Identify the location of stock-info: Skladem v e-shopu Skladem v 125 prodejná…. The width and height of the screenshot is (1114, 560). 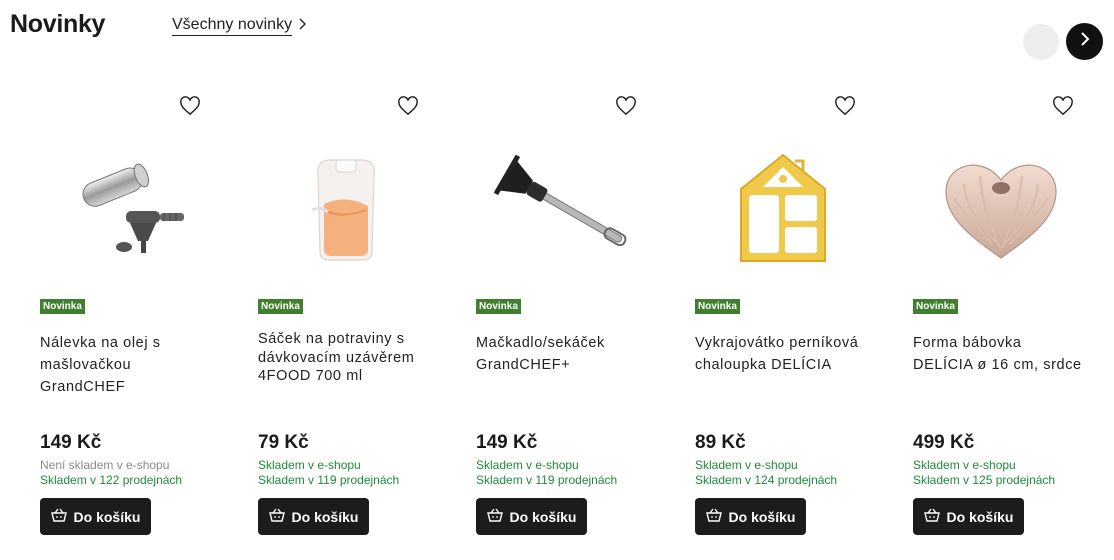
(984, 472).